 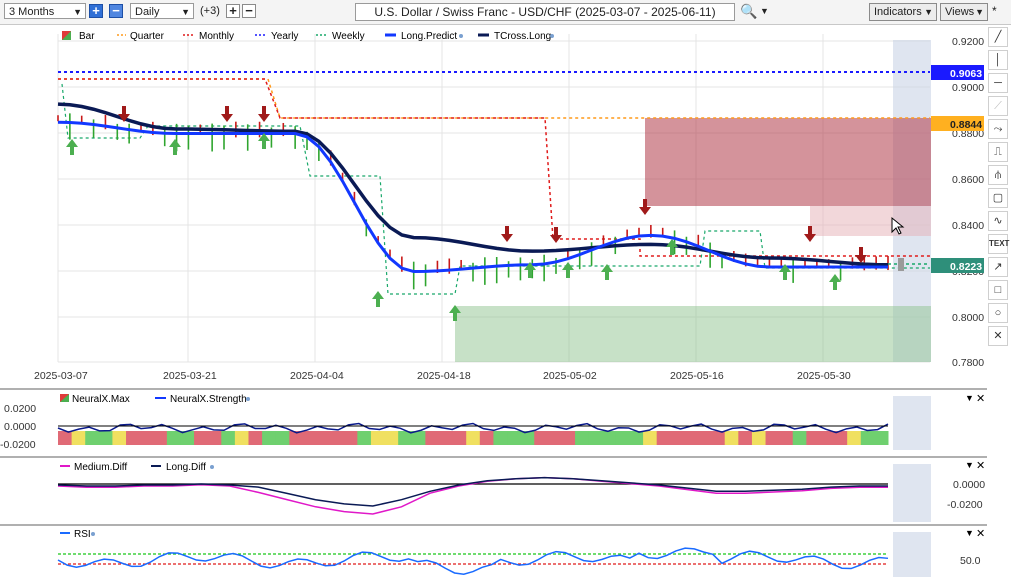 What do you see at coordinates (998, 129) in the screenshot?
I see `fib-tool-icon: ⤳` at bounding box center [998, 129].